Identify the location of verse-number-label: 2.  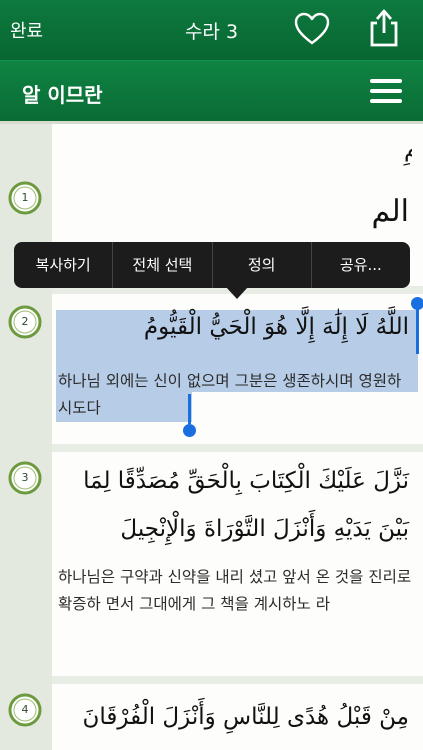
(25, 321).